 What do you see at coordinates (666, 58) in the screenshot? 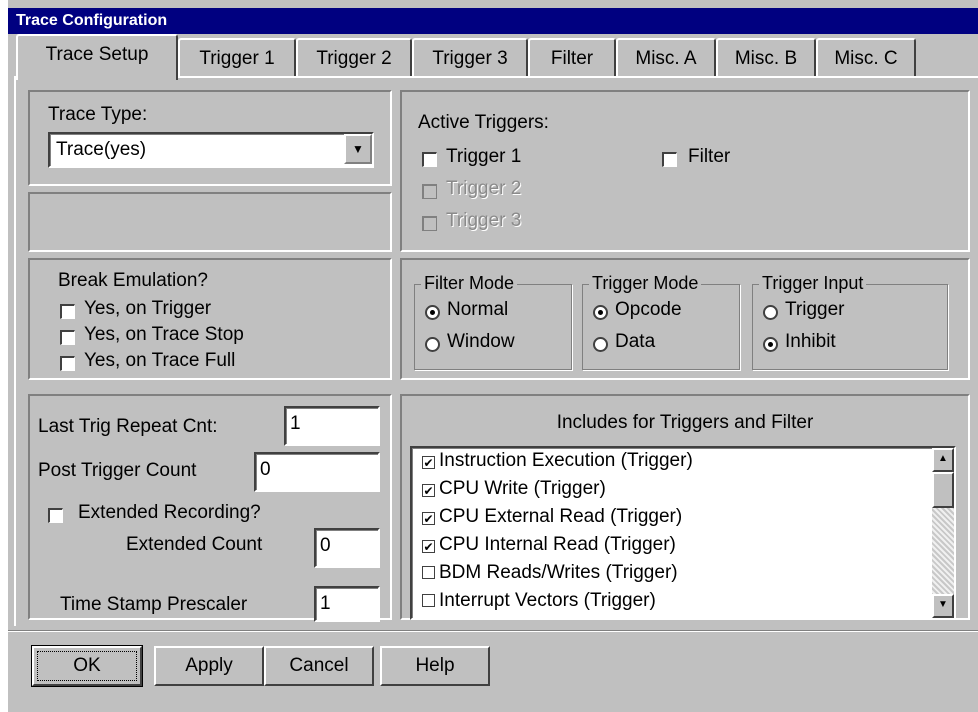
I see `tab-misc-a: Misc. A` at bounding box center [666, 58].